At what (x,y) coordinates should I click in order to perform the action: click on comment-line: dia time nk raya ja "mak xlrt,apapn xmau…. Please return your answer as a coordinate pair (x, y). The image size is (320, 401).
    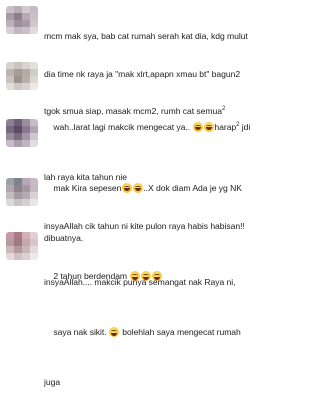
    Looking at the image, I should click on (142, 73).